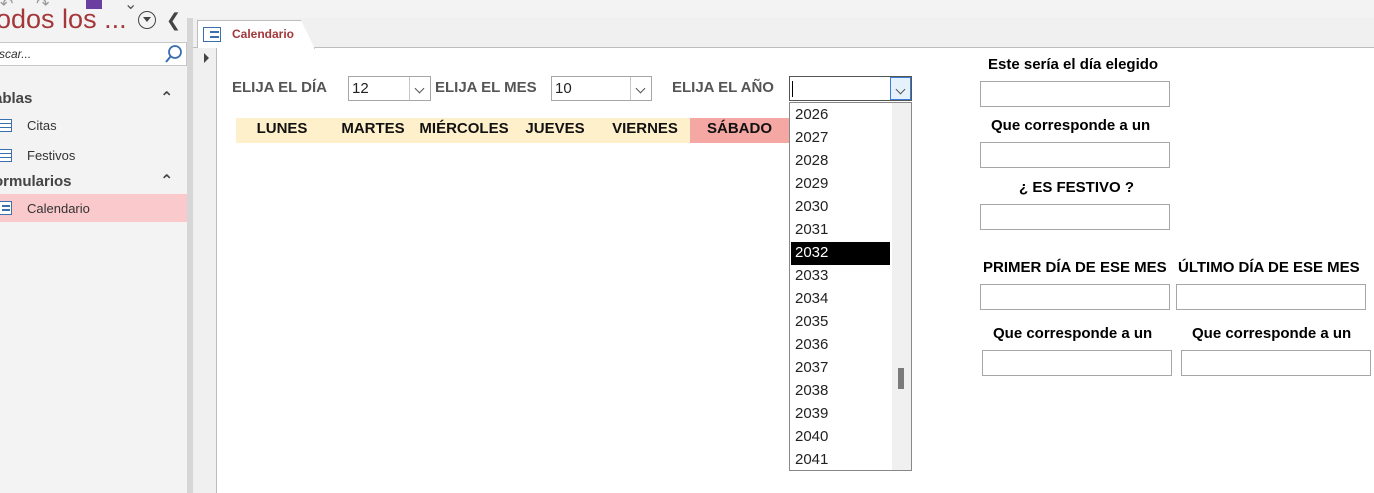 The image size is (1374, 493). What do you see at coordinates (93, 182) in the screenshot?
I see `nav-group-formularios: ormularios ⌃` at bounding box center [93, 182].